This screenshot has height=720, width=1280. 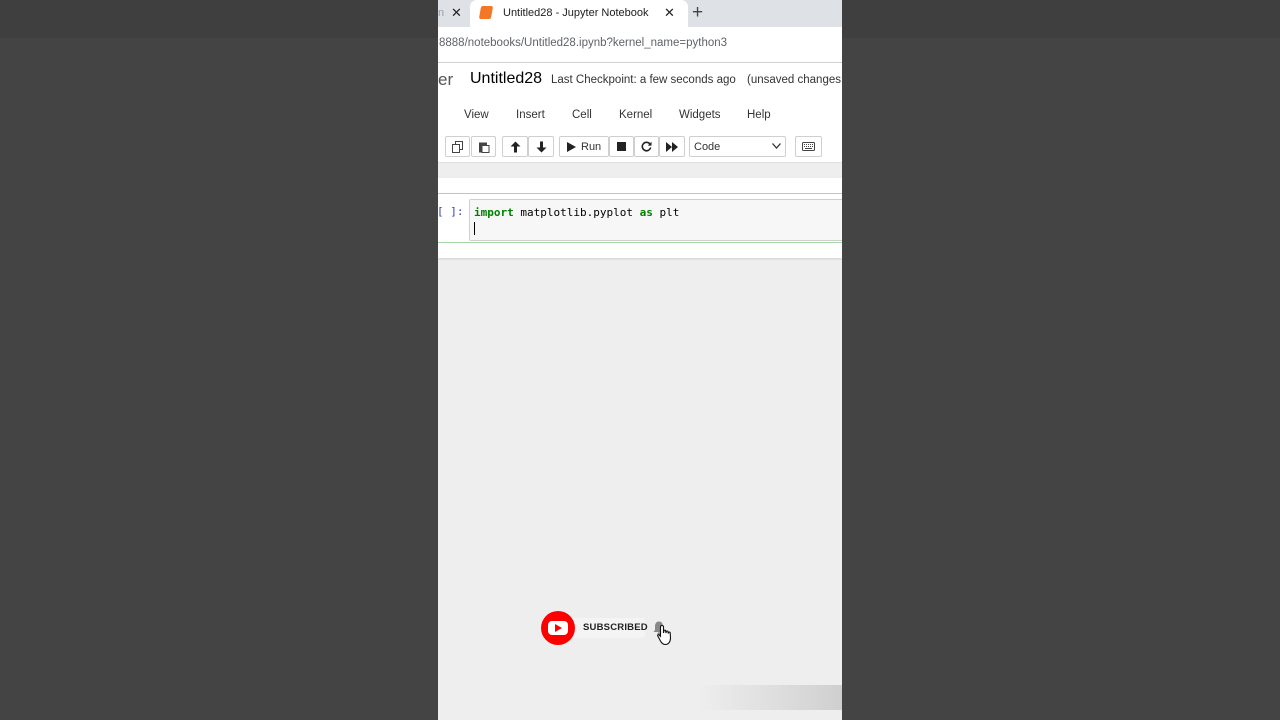 I want to click on subscribe-pill: SUBSCRIBED, so click(x=609, y=628).